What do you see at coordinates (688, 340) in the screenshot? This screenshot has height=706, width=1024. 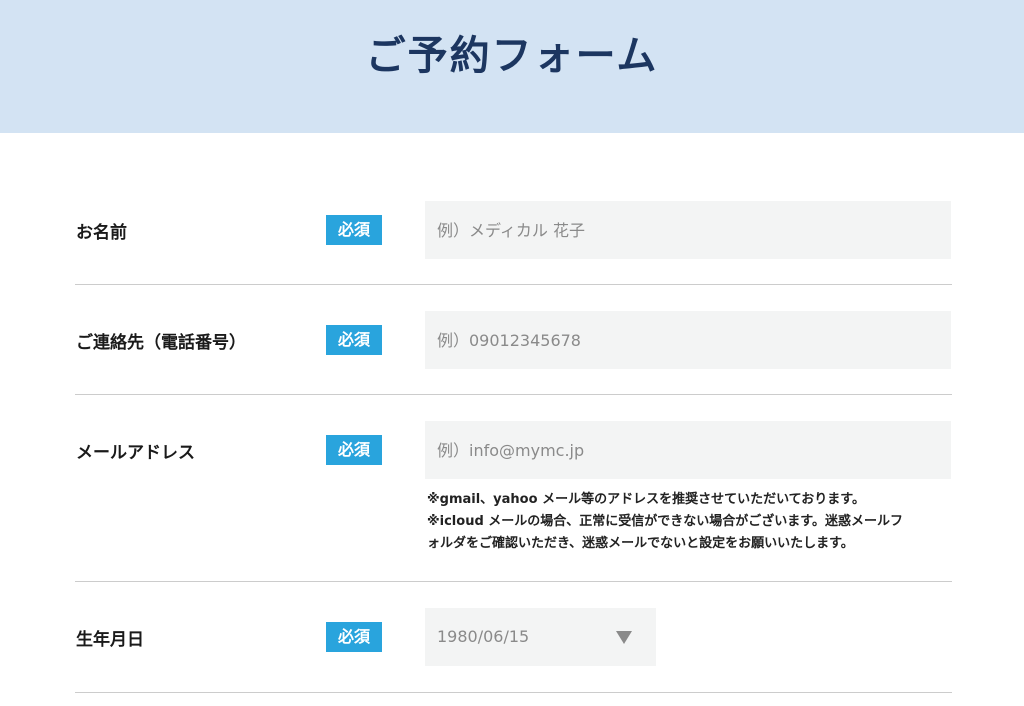 I see `phone-input` at bounding box center [688, 340].